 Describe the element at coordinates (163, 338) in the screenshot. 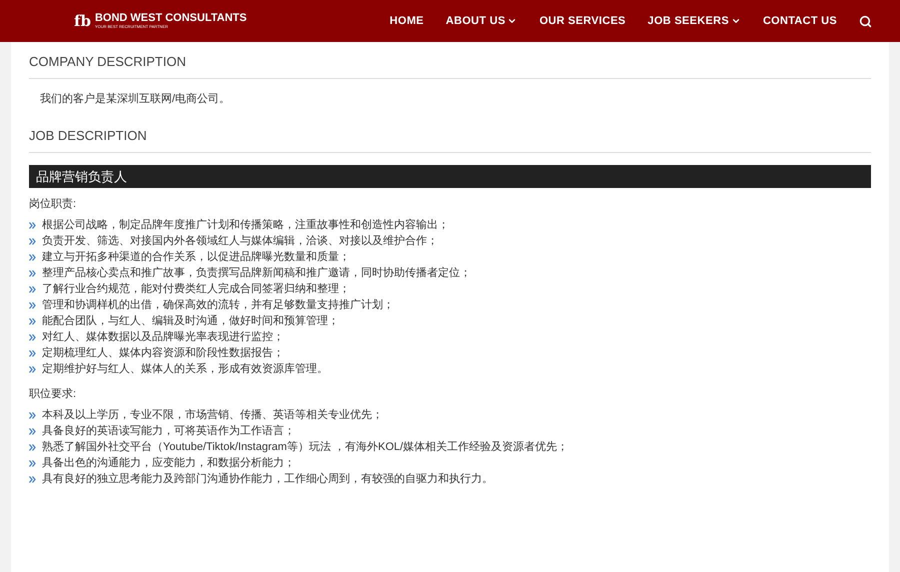

I see `list-item: 对红人、媒体数据以及品牌曝光率表现进行监控；` at that location.